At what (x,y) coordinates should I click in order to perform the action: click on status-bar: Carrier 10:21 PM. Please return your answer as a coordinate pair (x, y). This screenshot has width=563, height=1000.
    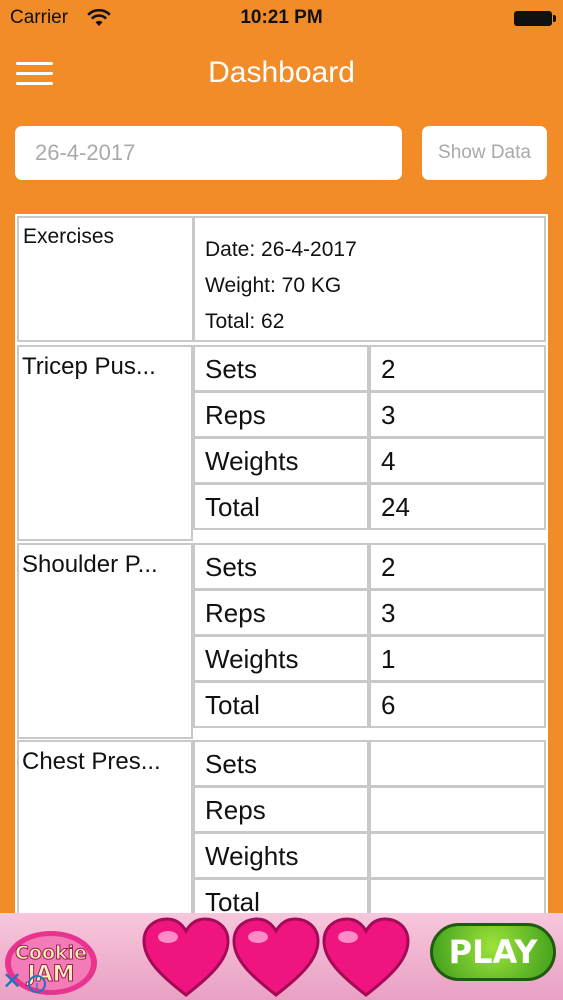
    Looking at the image, I should click on (281, 18).